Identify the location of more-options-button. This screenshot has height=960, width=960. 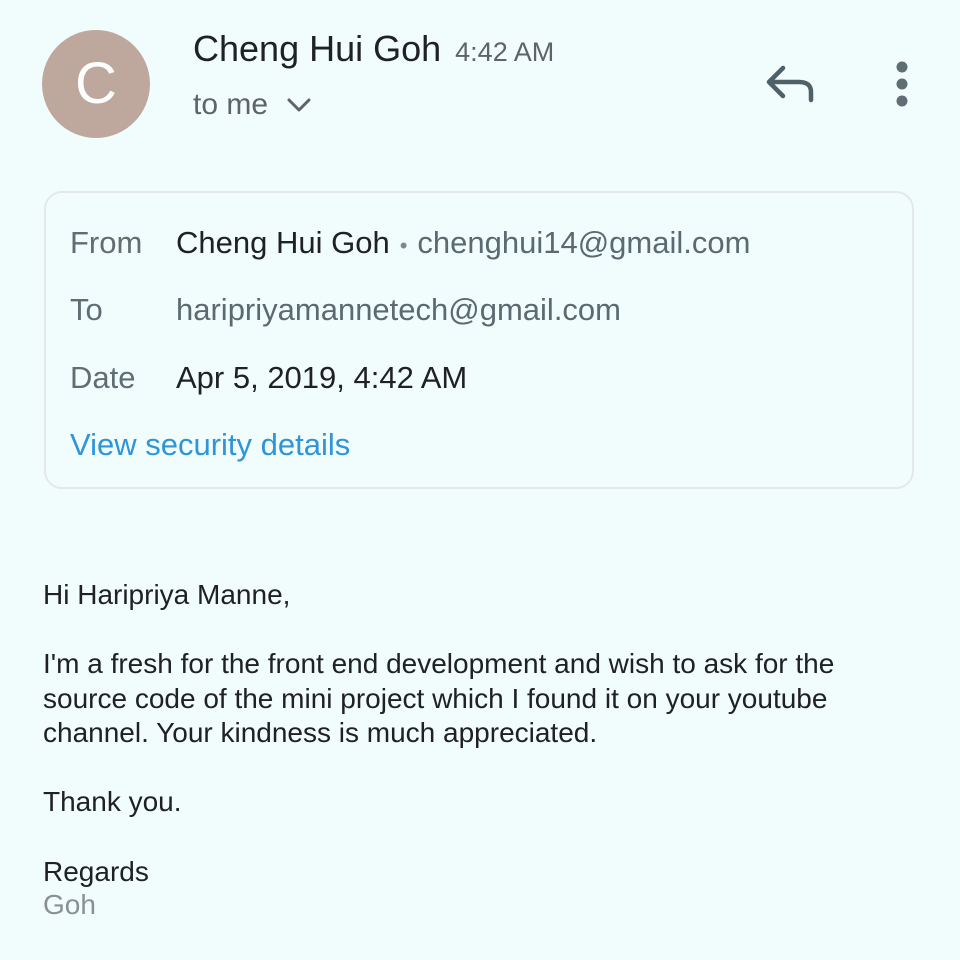
(902, 86).